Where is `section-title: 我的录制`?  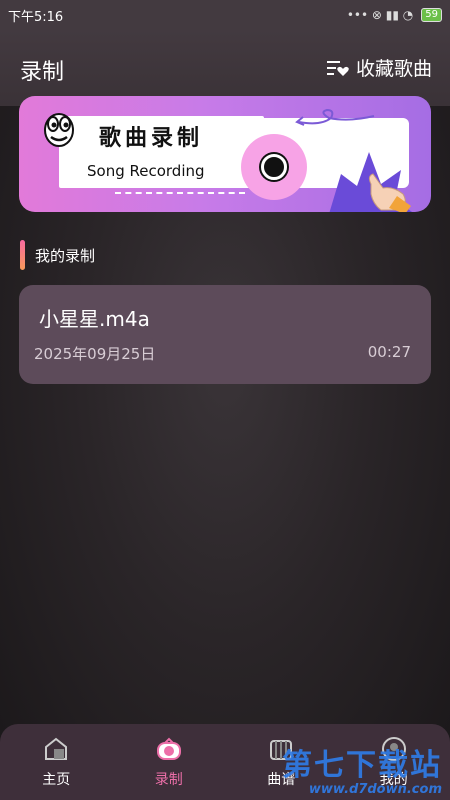 section-title: 我的录制 is located at coordinates (65, 255).